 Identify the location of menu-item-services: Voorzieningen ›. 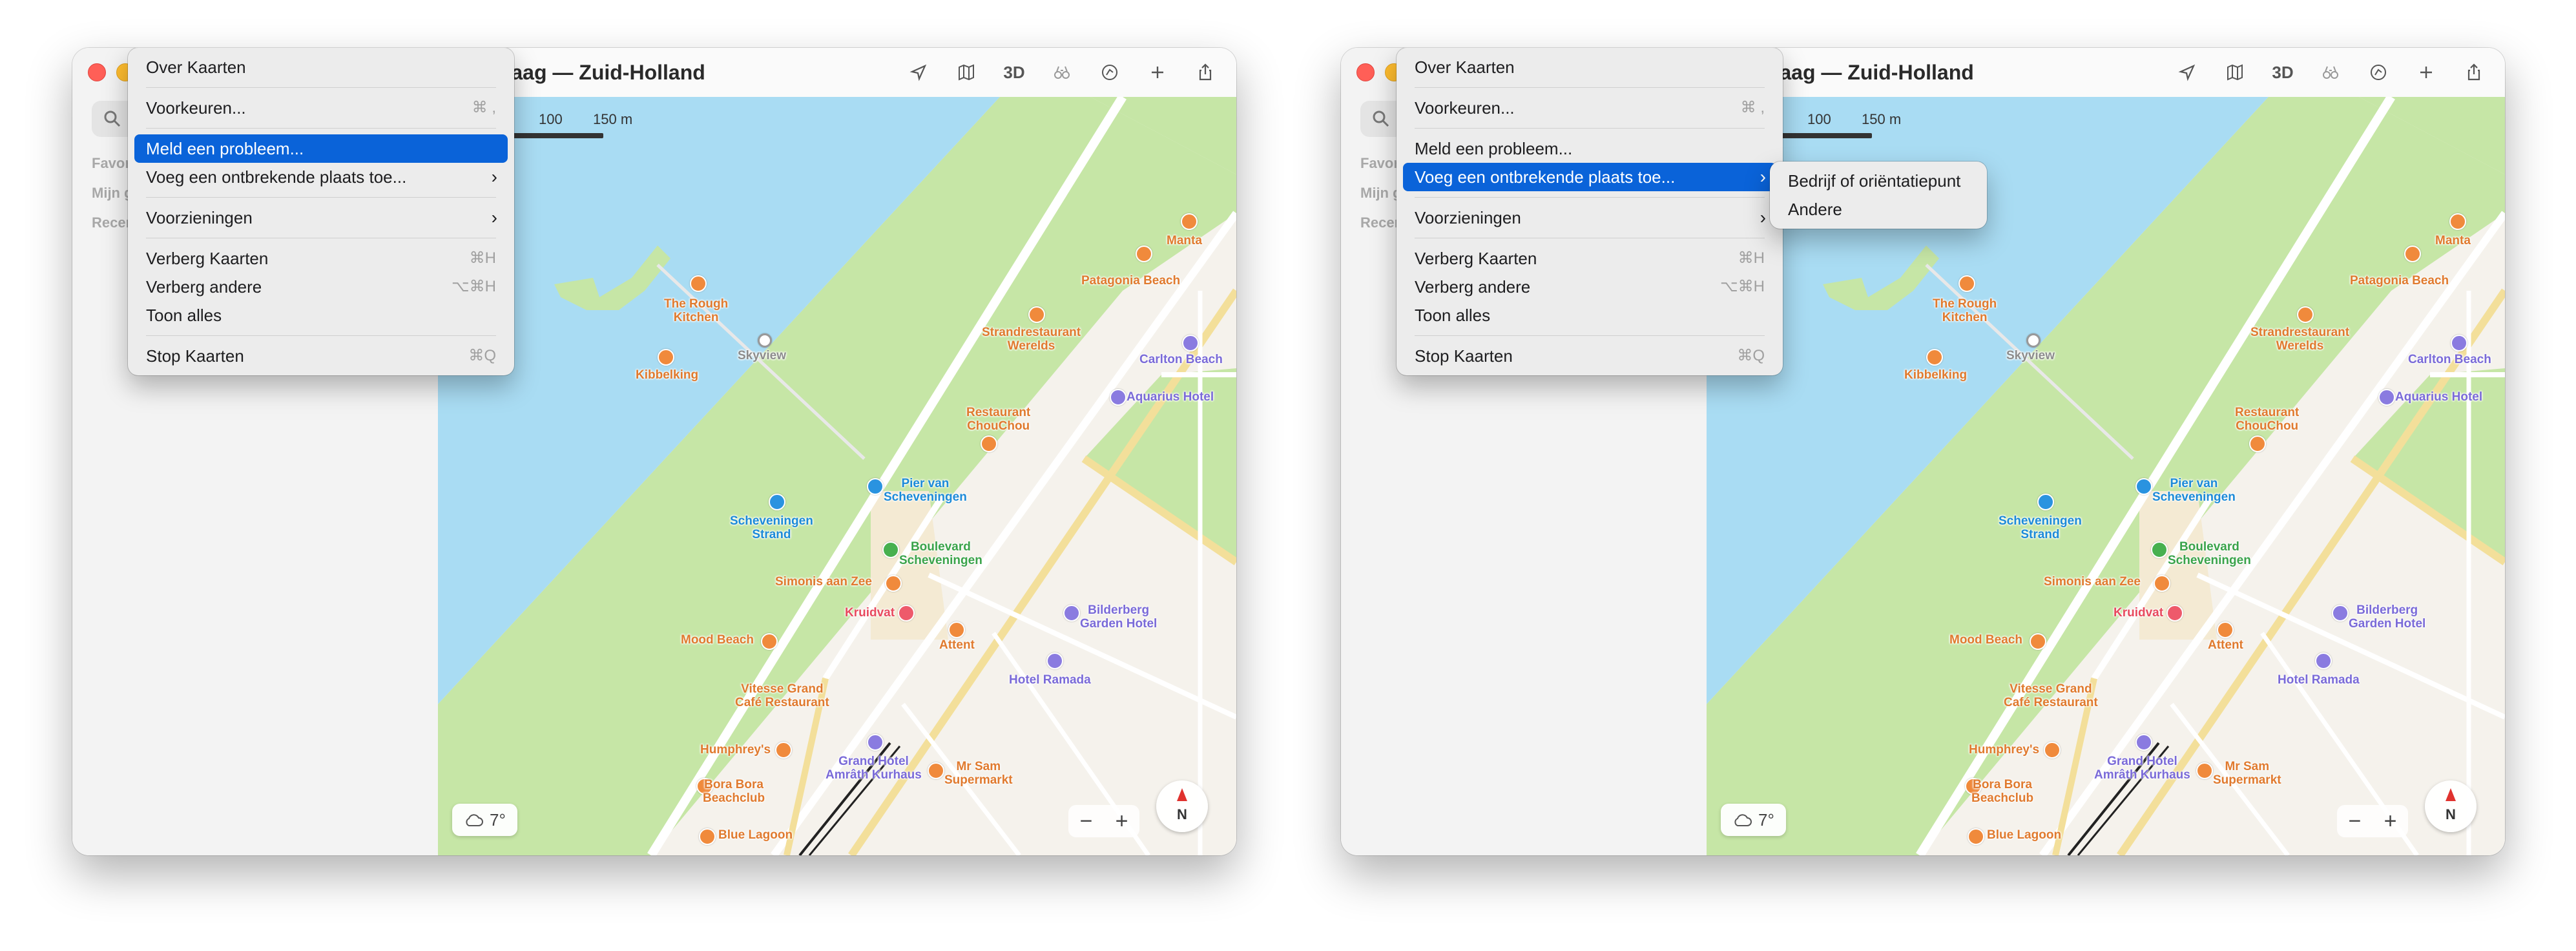
(1589, 218).